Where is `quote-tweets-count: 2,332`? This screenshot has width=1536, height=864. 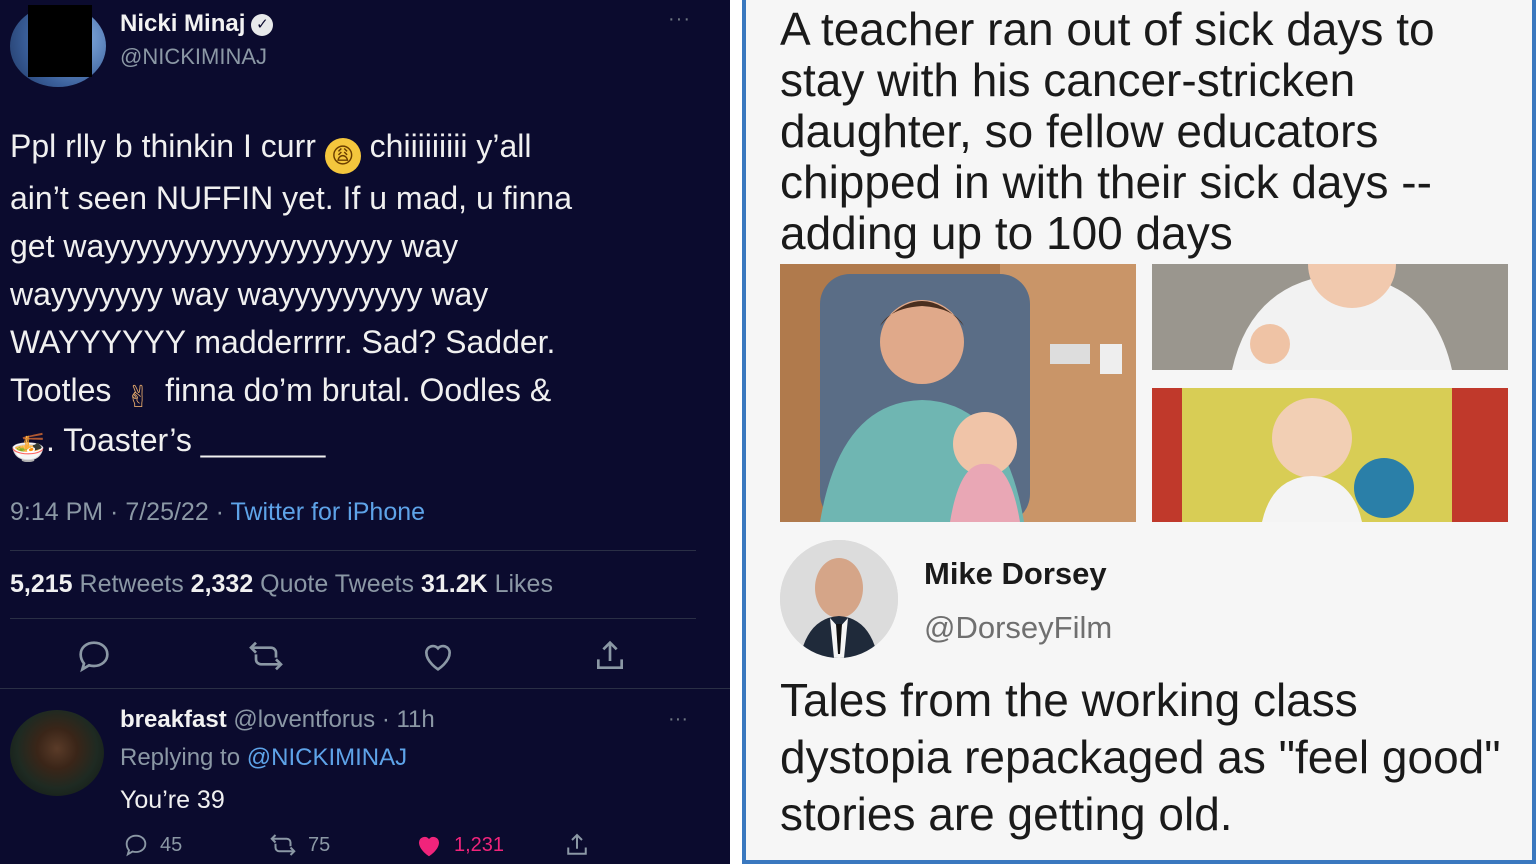
quote-tweets-count: 2,332 is located at coordinates (222, 584).